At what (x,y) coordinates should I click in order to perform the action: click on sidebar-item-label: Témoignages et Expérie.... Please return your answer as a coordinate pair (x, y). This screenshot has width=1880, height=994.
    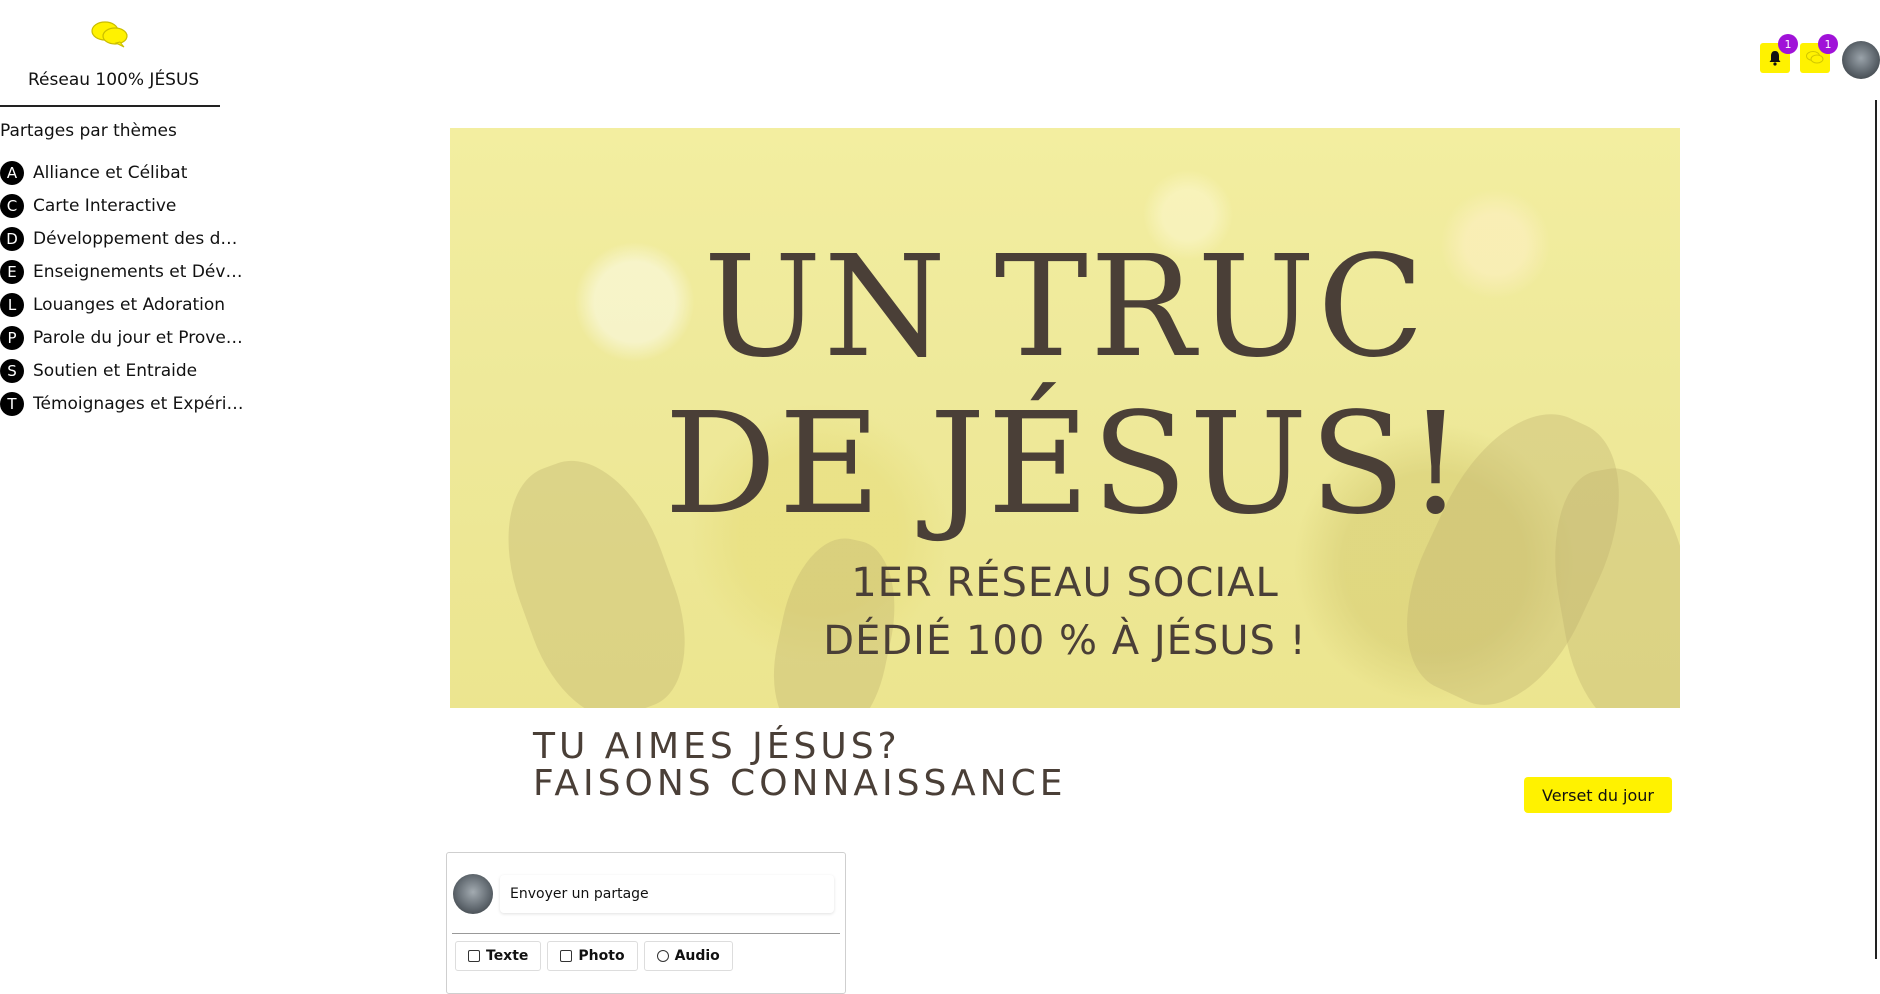
    Looking at the image, I should click on (139, 403).